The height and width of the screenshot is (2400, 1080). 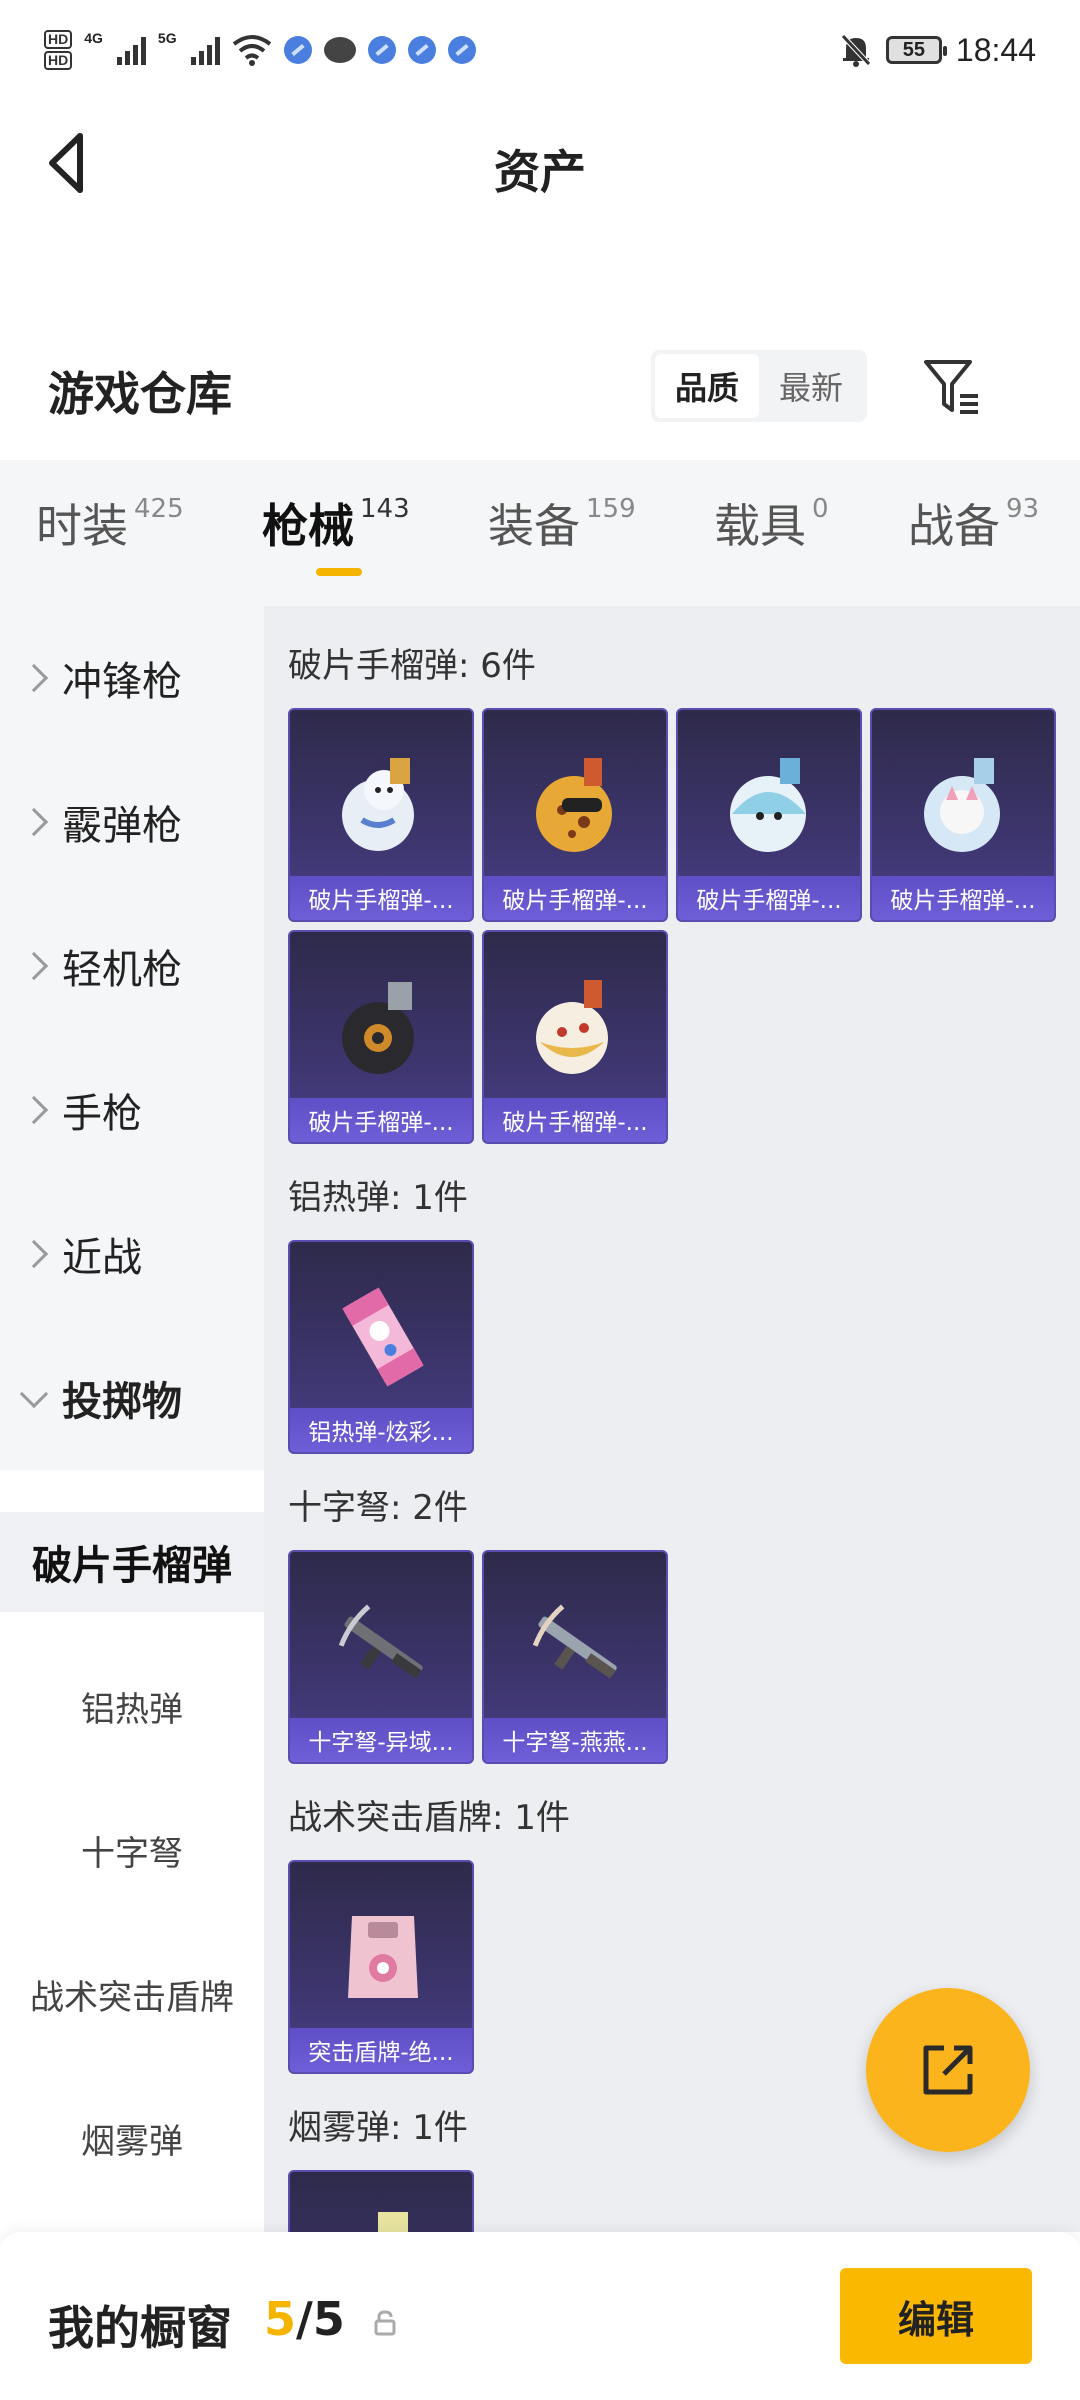 What do you see at coordinates (383, 1957) in the screenshot?
I see `shield-icon` at bounding box center [383, 1957].